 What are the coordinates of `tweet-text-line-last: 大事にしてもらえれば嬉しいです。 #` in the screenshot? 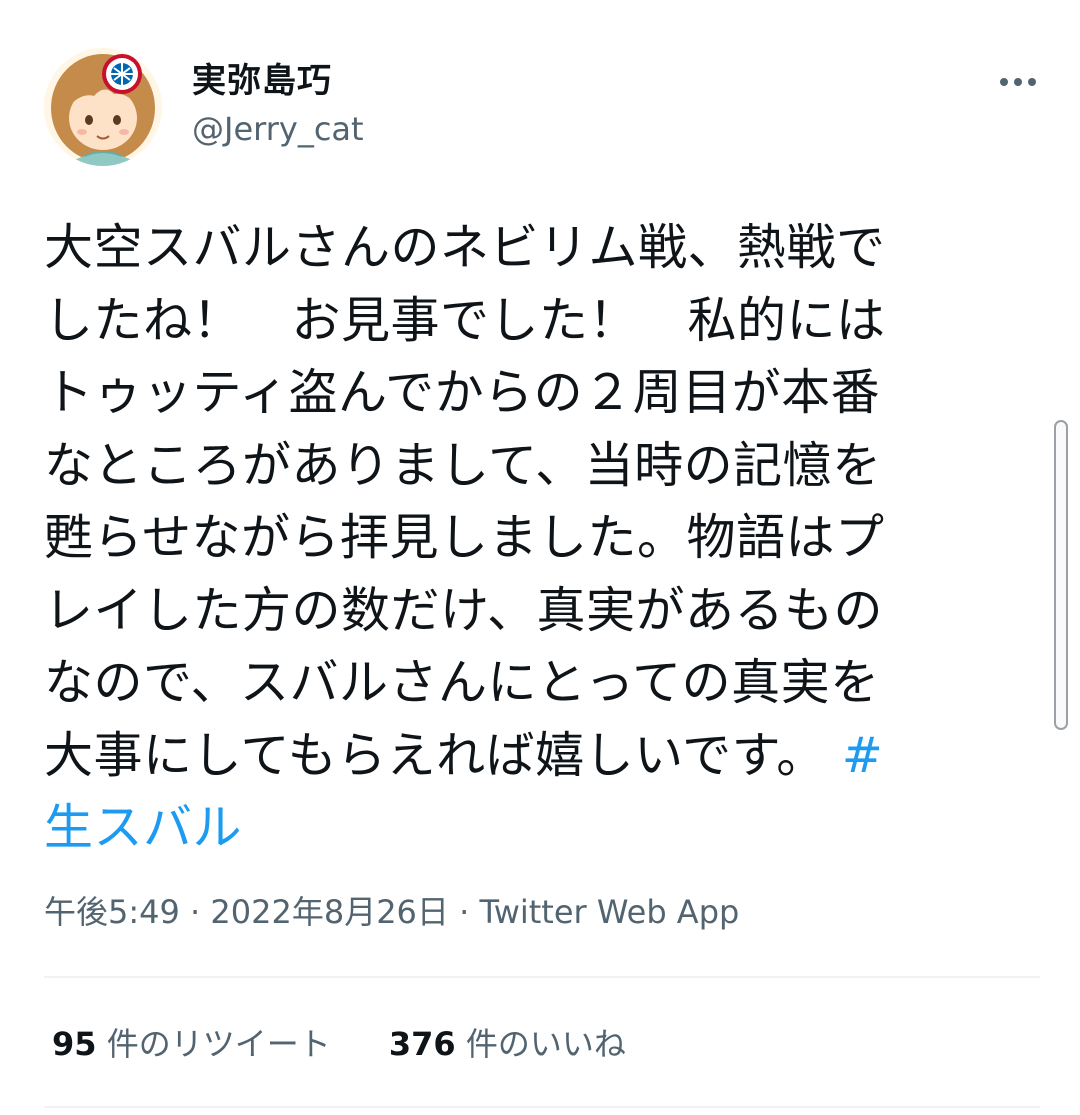 It's located at (544, 756).